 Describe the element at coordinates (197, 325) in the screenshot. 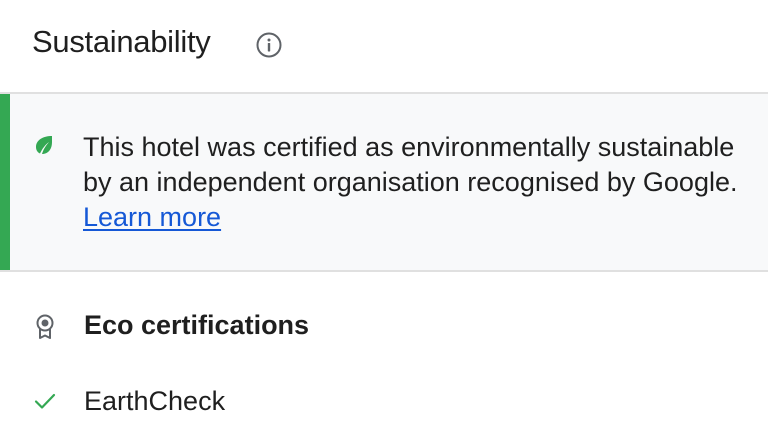

I see `eco-certifications-heading: Eco certifications` at that location.